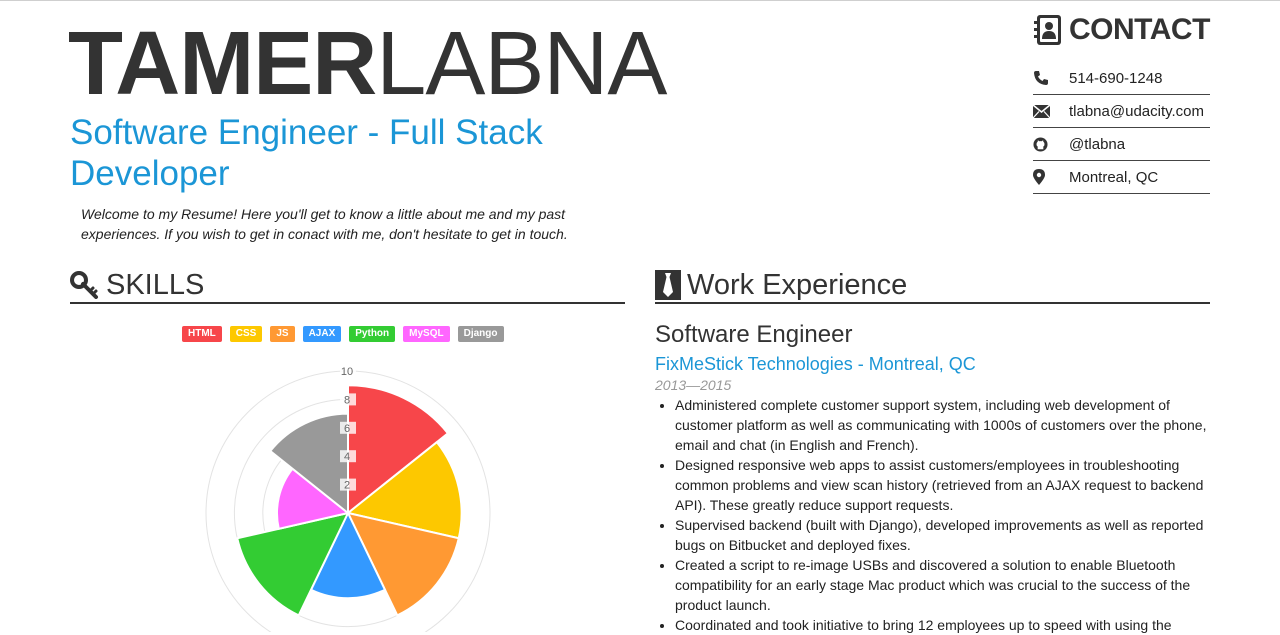 The height and width of the screenshot is (635, 1280). What do you see at coordinates (348, 498) in the screenshot?
I see `skills-polar-chart: 2 4 6 8 10` at bounding box center [348, 498].